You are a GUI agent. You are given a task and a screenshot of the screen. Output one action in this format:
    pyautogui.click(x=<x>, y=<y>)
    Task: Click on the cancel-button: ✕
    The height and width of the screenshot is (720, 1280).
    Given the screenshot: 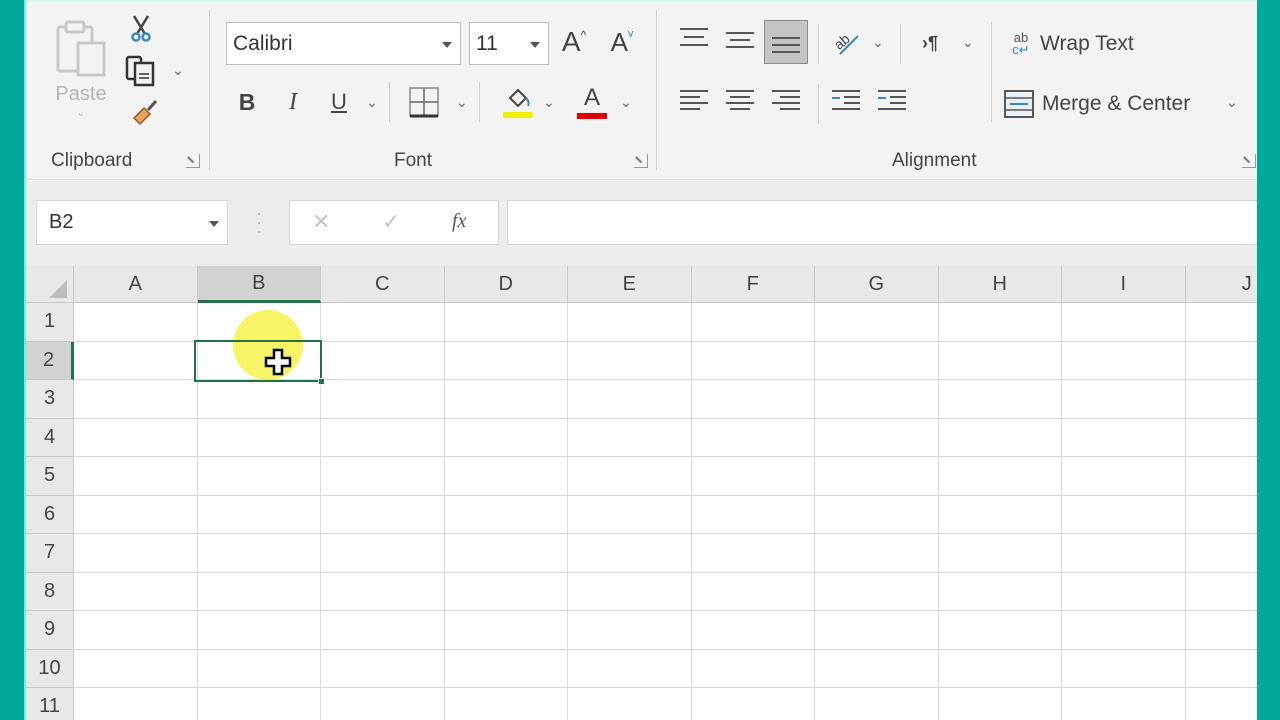 What is the action you would take?
    pyautogui.click(x=321, y=222)
    